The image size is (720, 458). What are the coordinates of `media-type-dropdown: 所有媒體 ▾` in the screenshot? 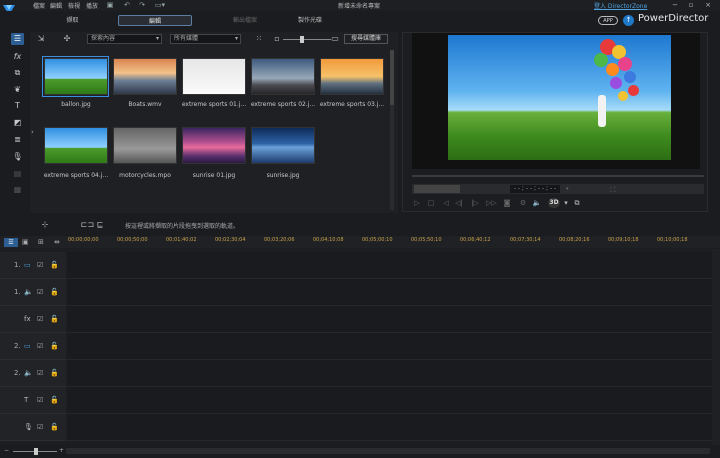 It's located at (205, 39).